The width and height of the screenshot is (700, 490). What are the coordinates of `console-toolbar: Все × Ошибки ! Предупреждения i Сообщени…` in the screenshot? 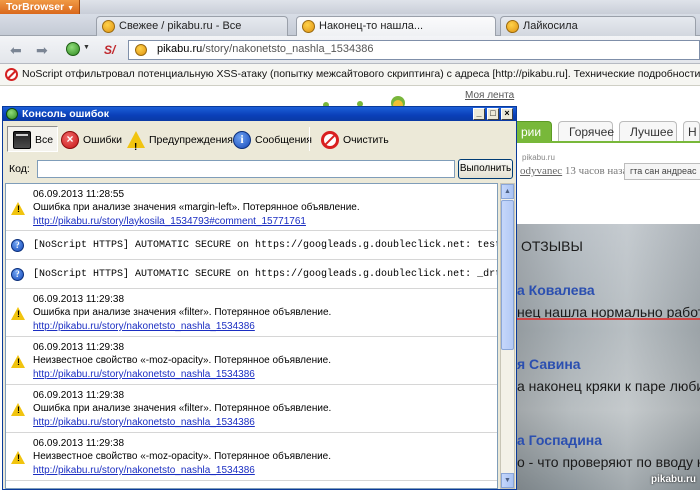 It's located at (259, 139).